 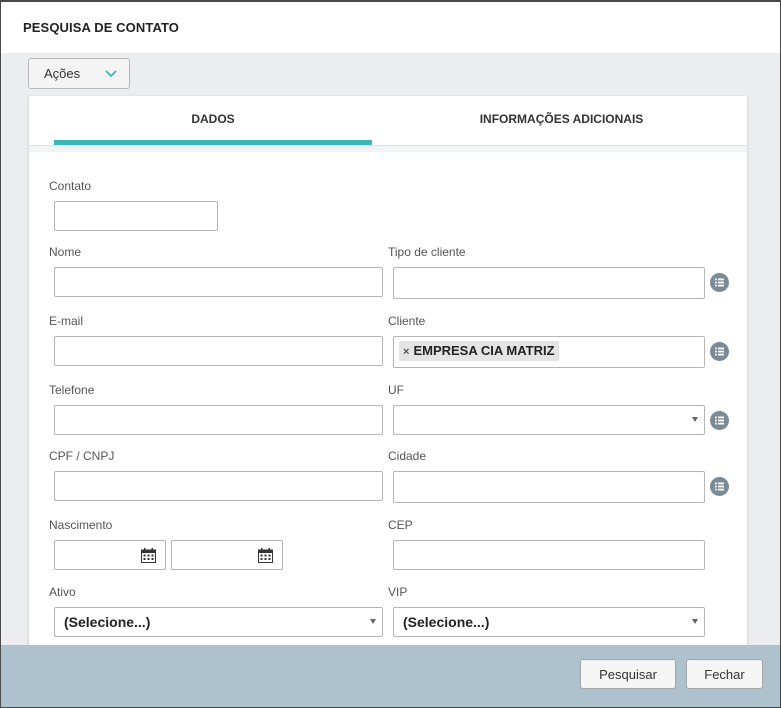 I want to click on tab-informacoes-adicionais: INFORMAÇÕES ADICIONAIS, so click(x=561, y=121).